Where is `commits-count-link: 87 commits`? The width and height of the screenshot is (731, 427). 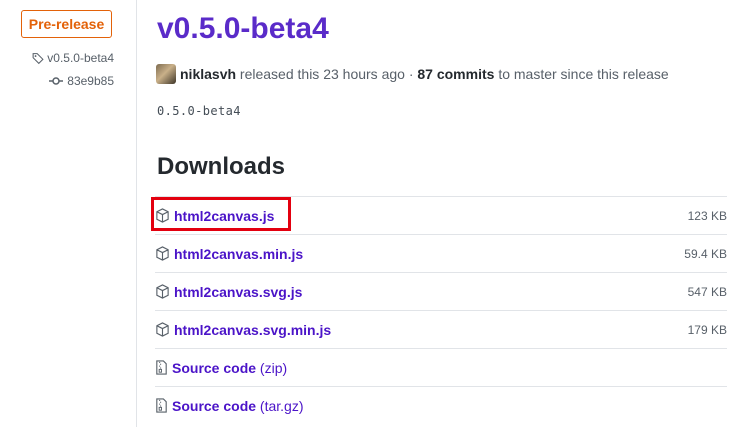
commits-count-link: 87 commits is located at coordinates (455, 74).